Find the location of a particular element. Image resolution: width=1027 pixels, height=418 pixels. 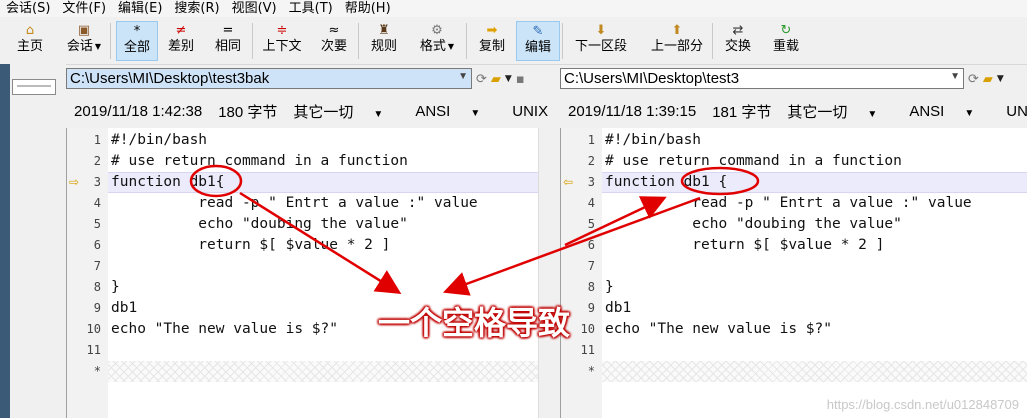

right-annotation-arrow-upper is located at coordinates (615, 221).